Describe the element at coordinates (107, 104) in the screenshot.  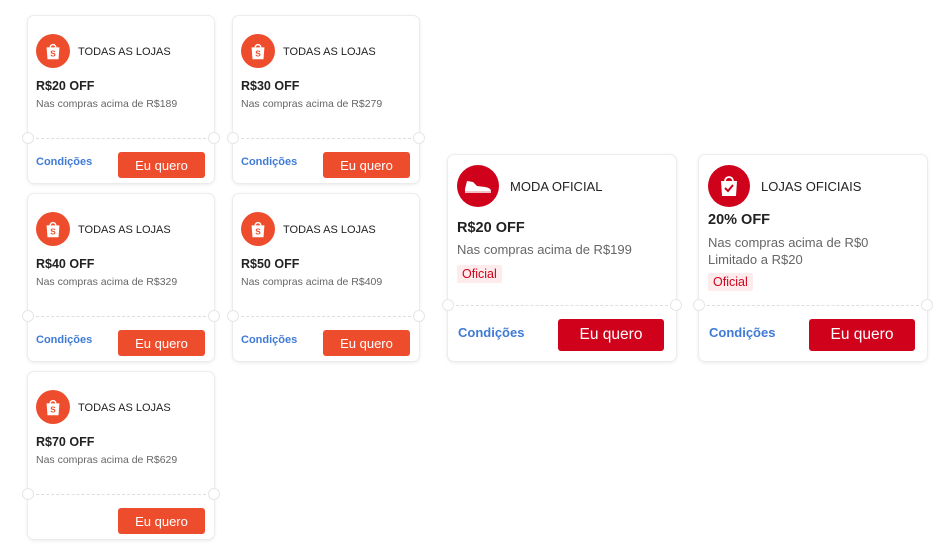
I see `minimum-purchase: Nas compras acima de R$189` at that location.